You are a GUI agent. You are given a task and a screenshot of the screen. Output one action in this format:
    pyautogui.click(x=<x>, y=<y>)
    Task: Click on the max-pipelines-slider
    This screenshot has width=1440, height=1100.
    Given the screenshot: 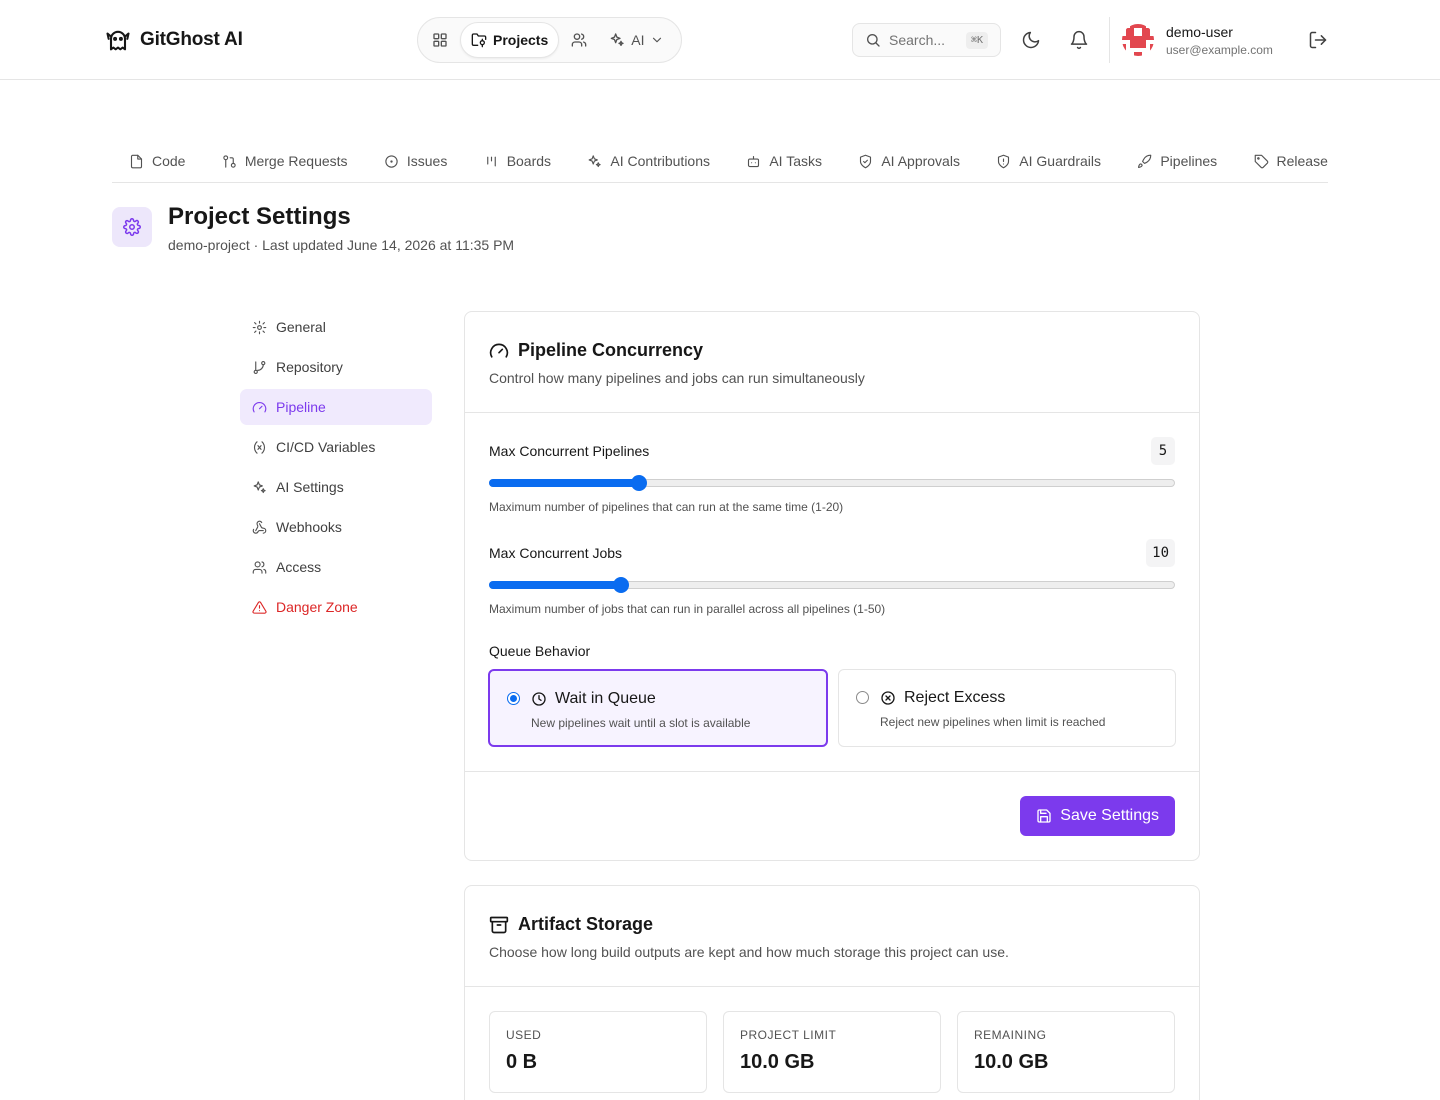 What is the action you would take?
    pyautogui.click(x=832, y=483)
    